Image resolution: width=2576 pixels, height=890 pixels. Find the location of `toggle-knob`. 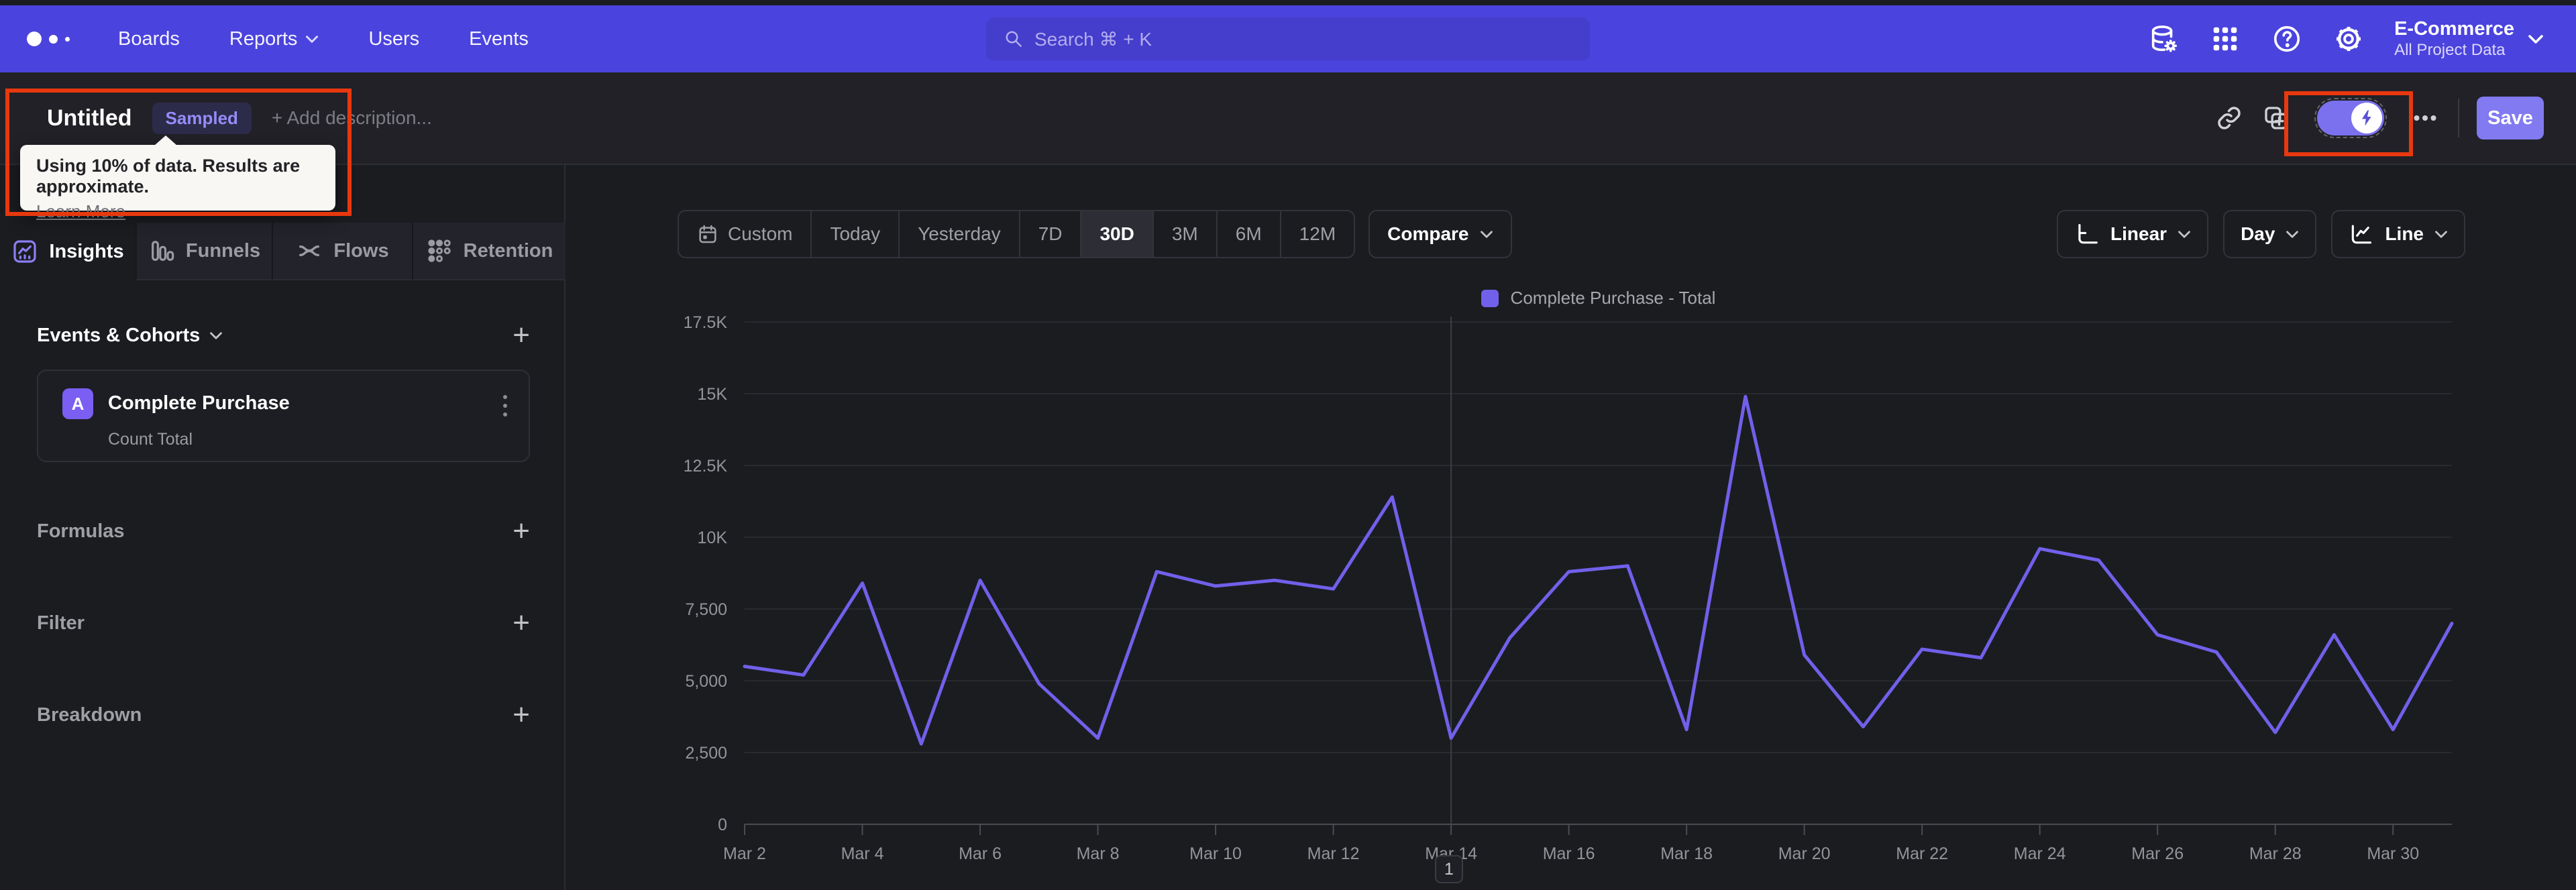

toggle-knob is located at coordinates (2366, 118).